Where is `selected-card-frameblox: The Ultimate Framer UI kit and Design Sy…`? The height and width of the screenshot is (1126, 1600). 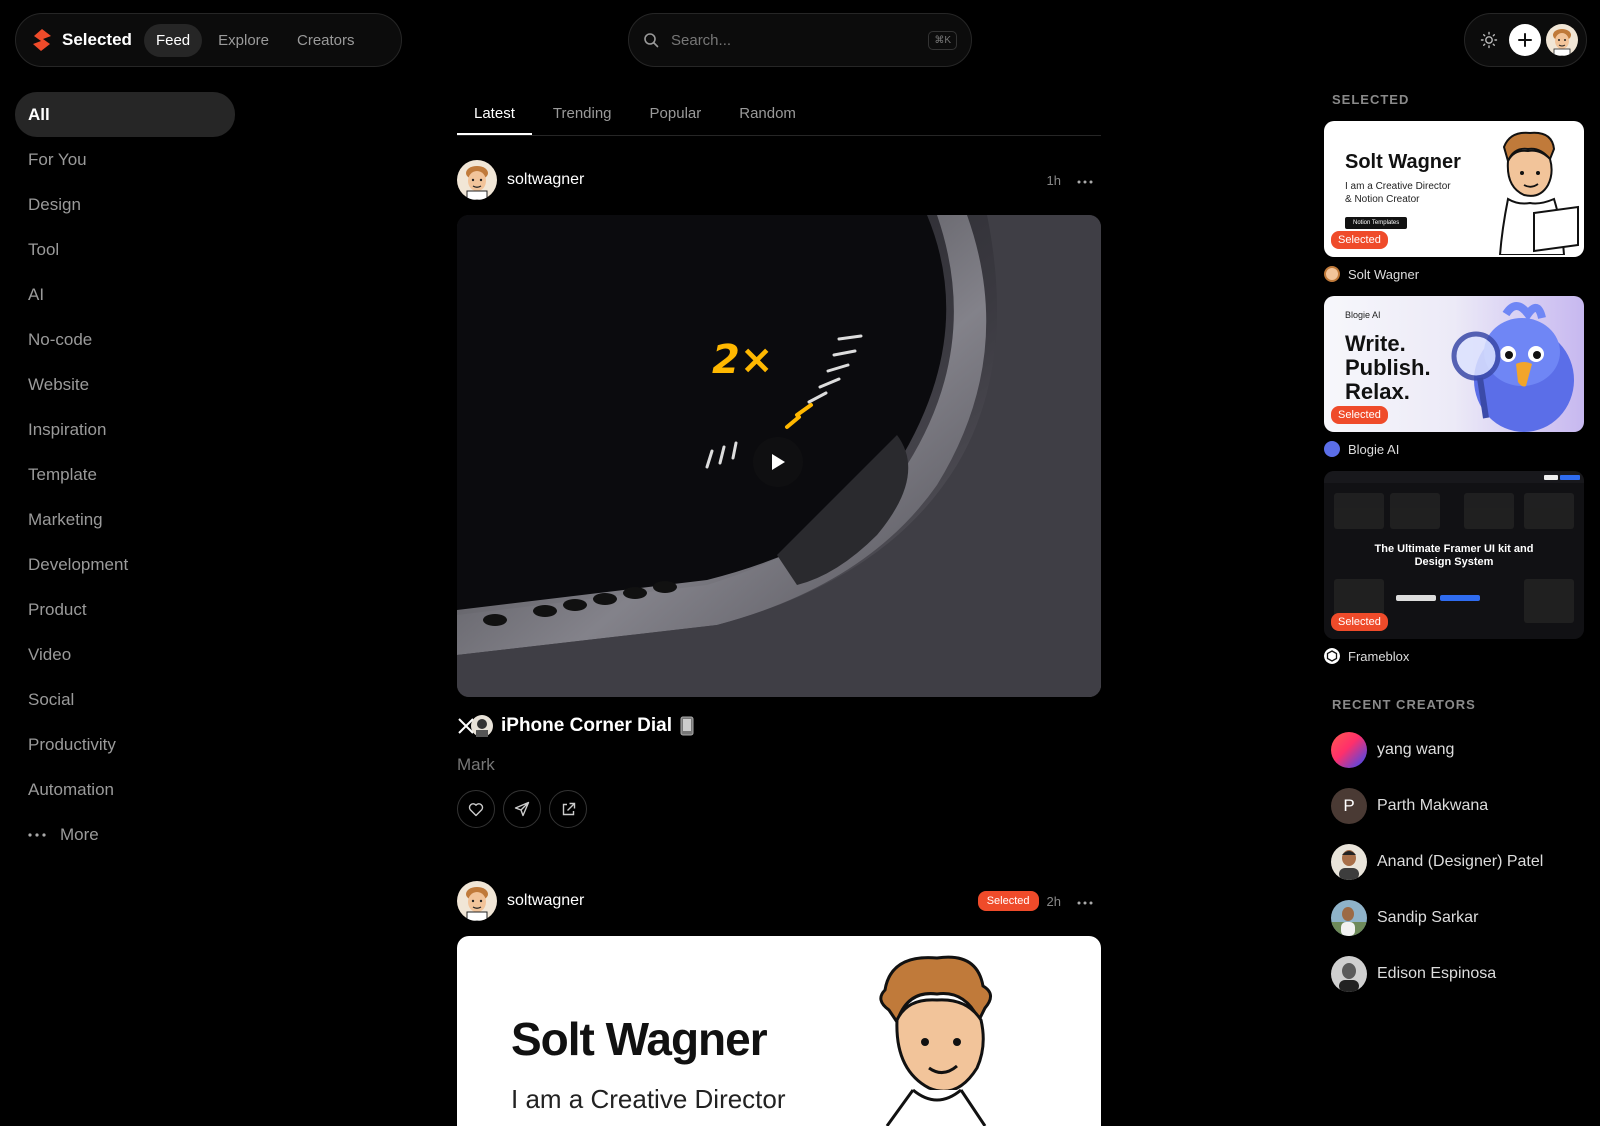
selected-card-frameblox: The Ultimate Framer UI kit and Design Sy… is located at coordinates (1454, 555).